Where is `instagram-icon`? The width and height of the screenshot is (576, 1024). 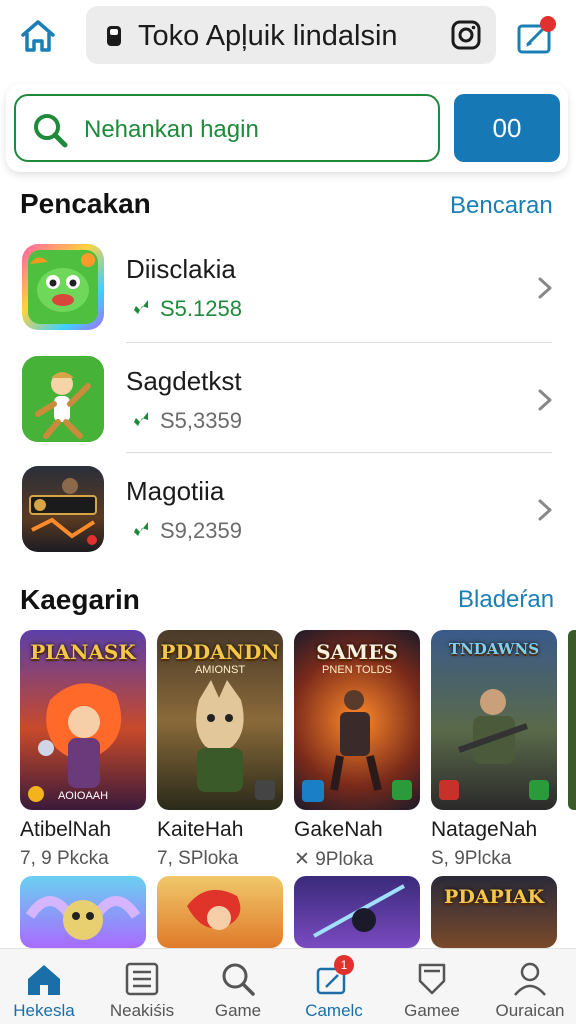
instagram-icon is located at coordinates (466, 35).